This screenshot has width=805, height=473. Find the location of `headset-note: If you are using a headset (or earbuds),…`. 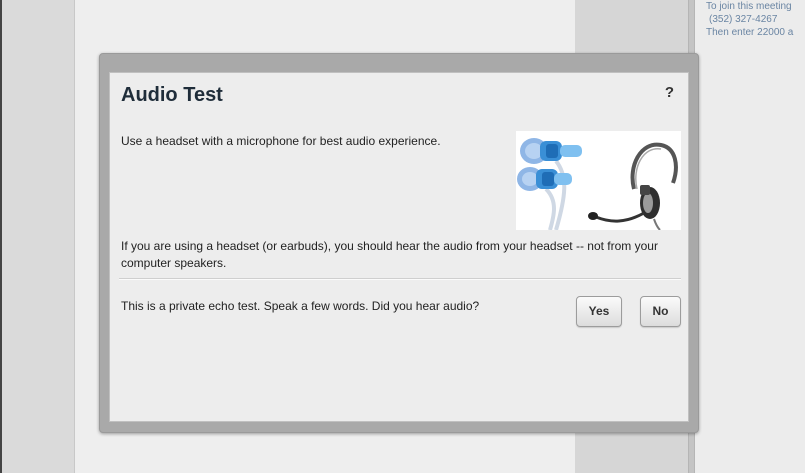

headset-note: If you are using a headset (or earbuds),… is located at coordinates (389, 254).